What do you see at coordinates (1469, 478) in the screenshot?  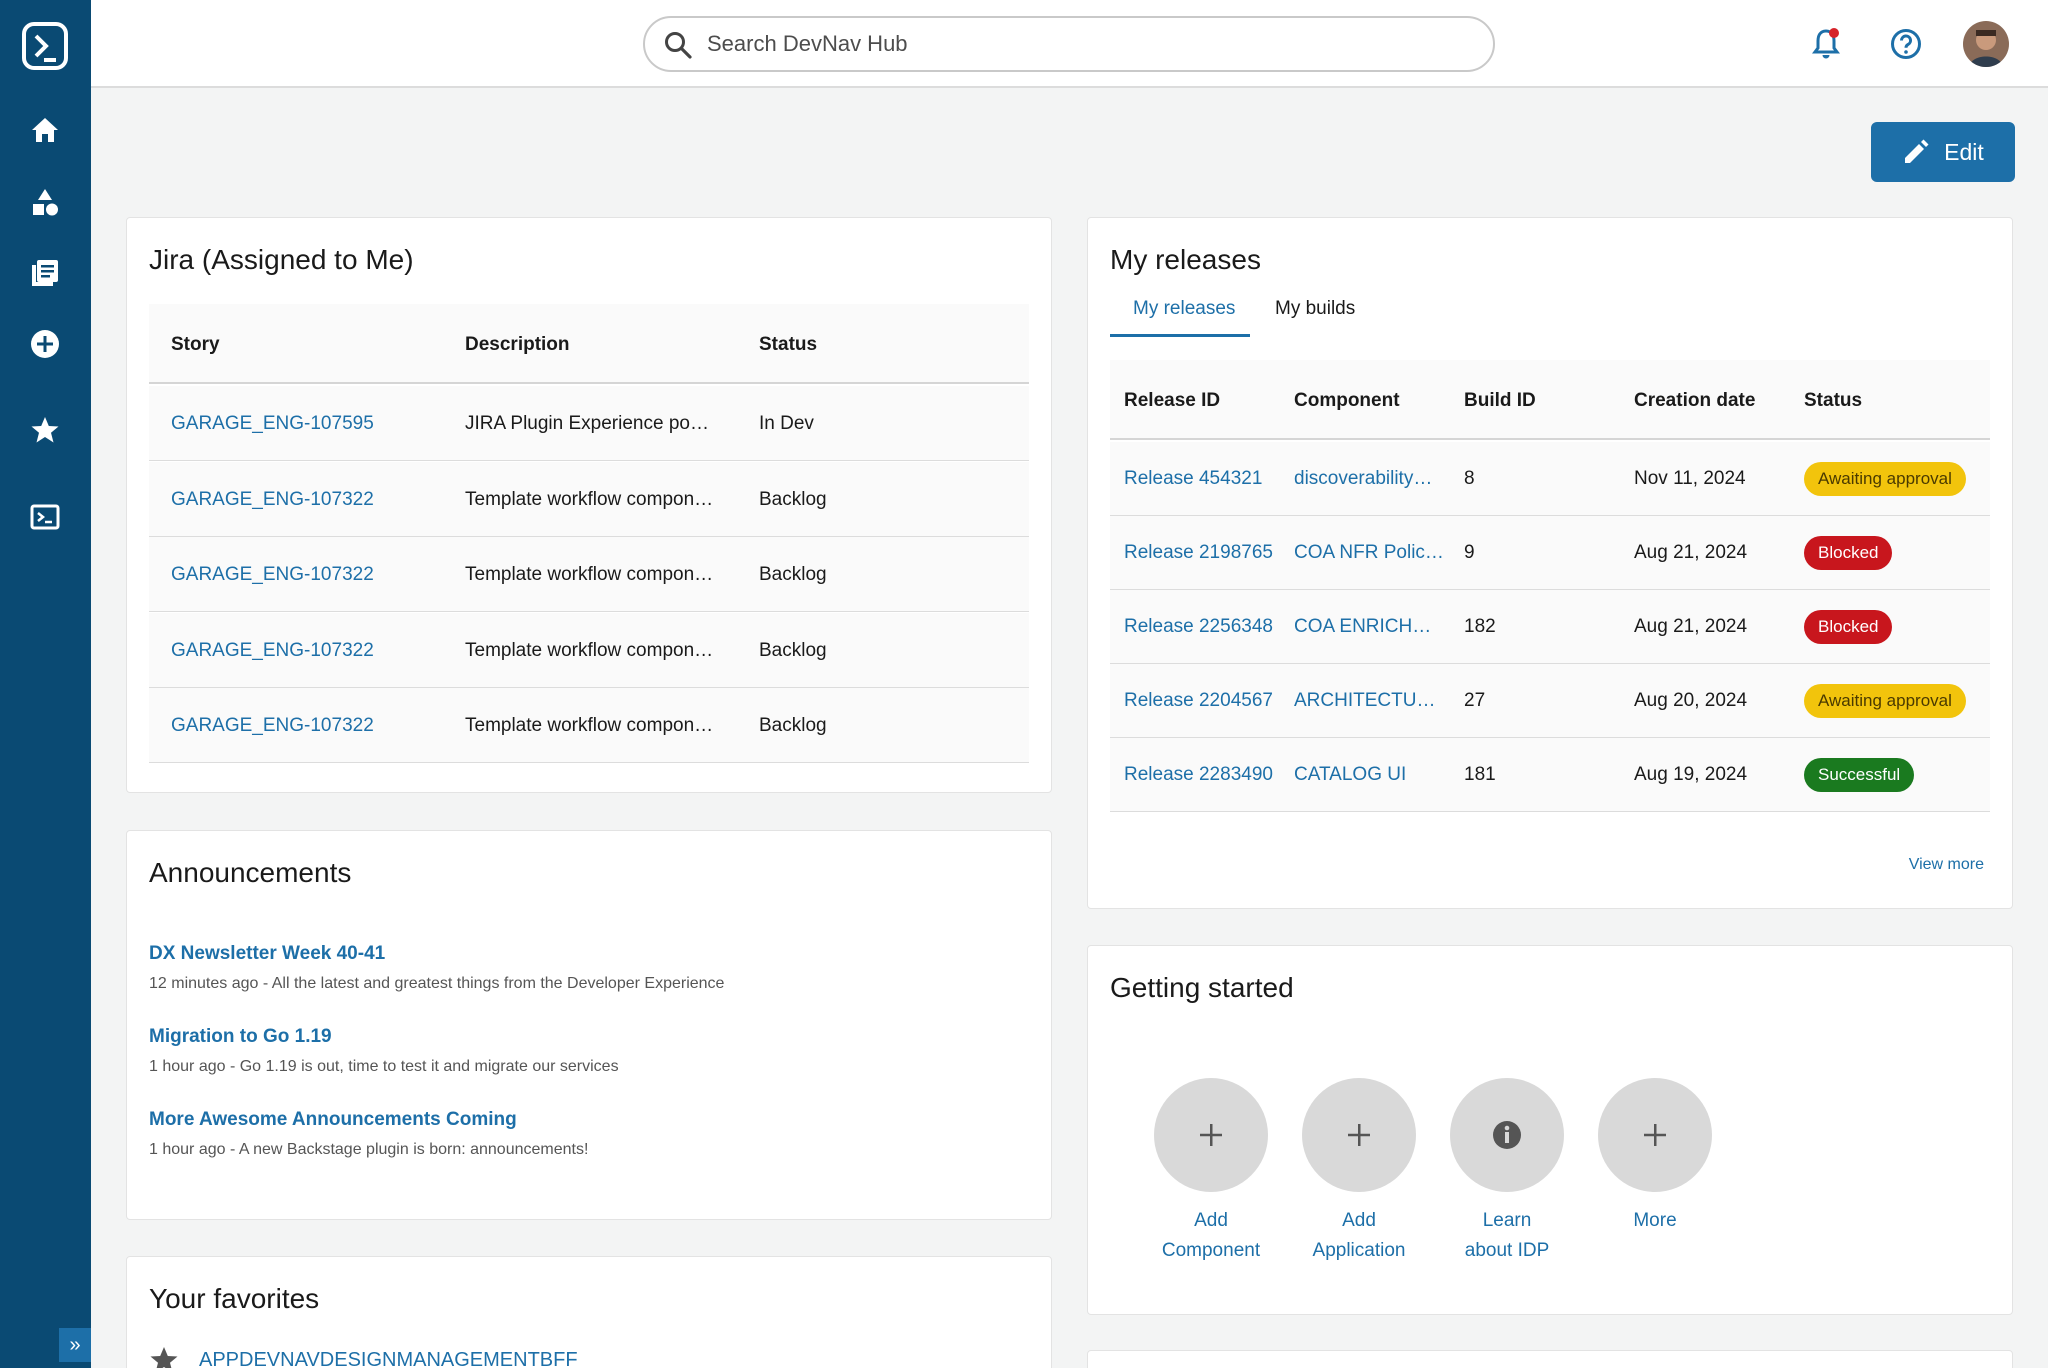 I see `build-id: 8` at bounding box center [1469, 478].